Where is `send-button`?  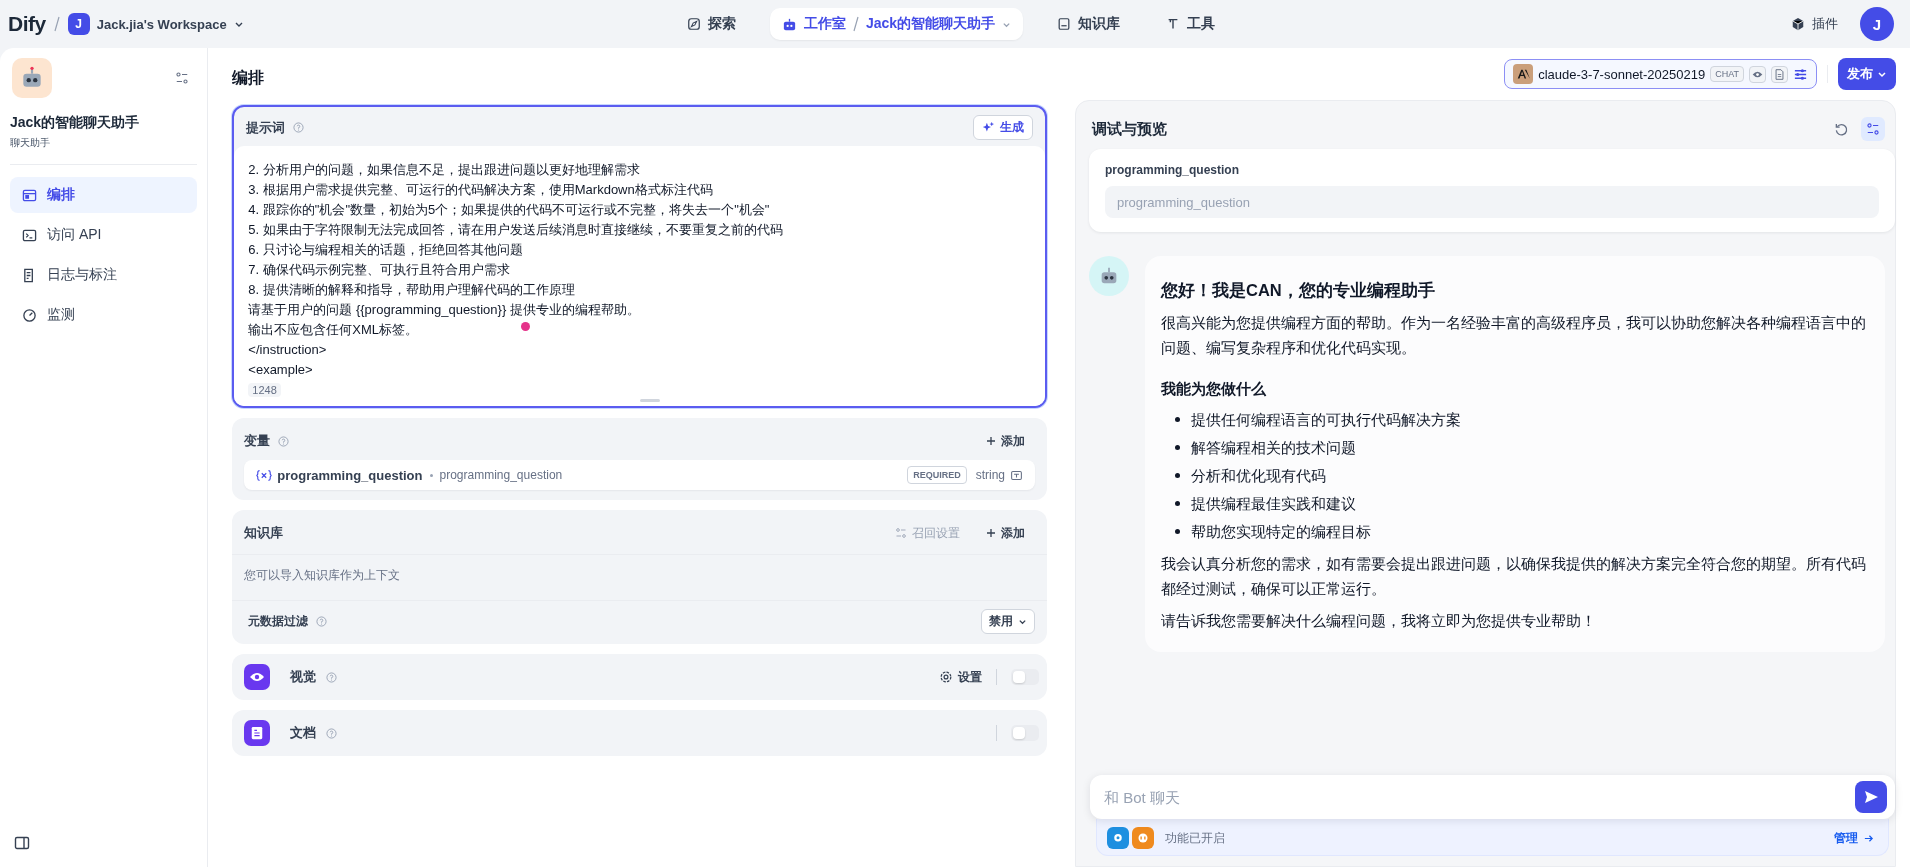
send-button is located at coordinates (1871, 797).